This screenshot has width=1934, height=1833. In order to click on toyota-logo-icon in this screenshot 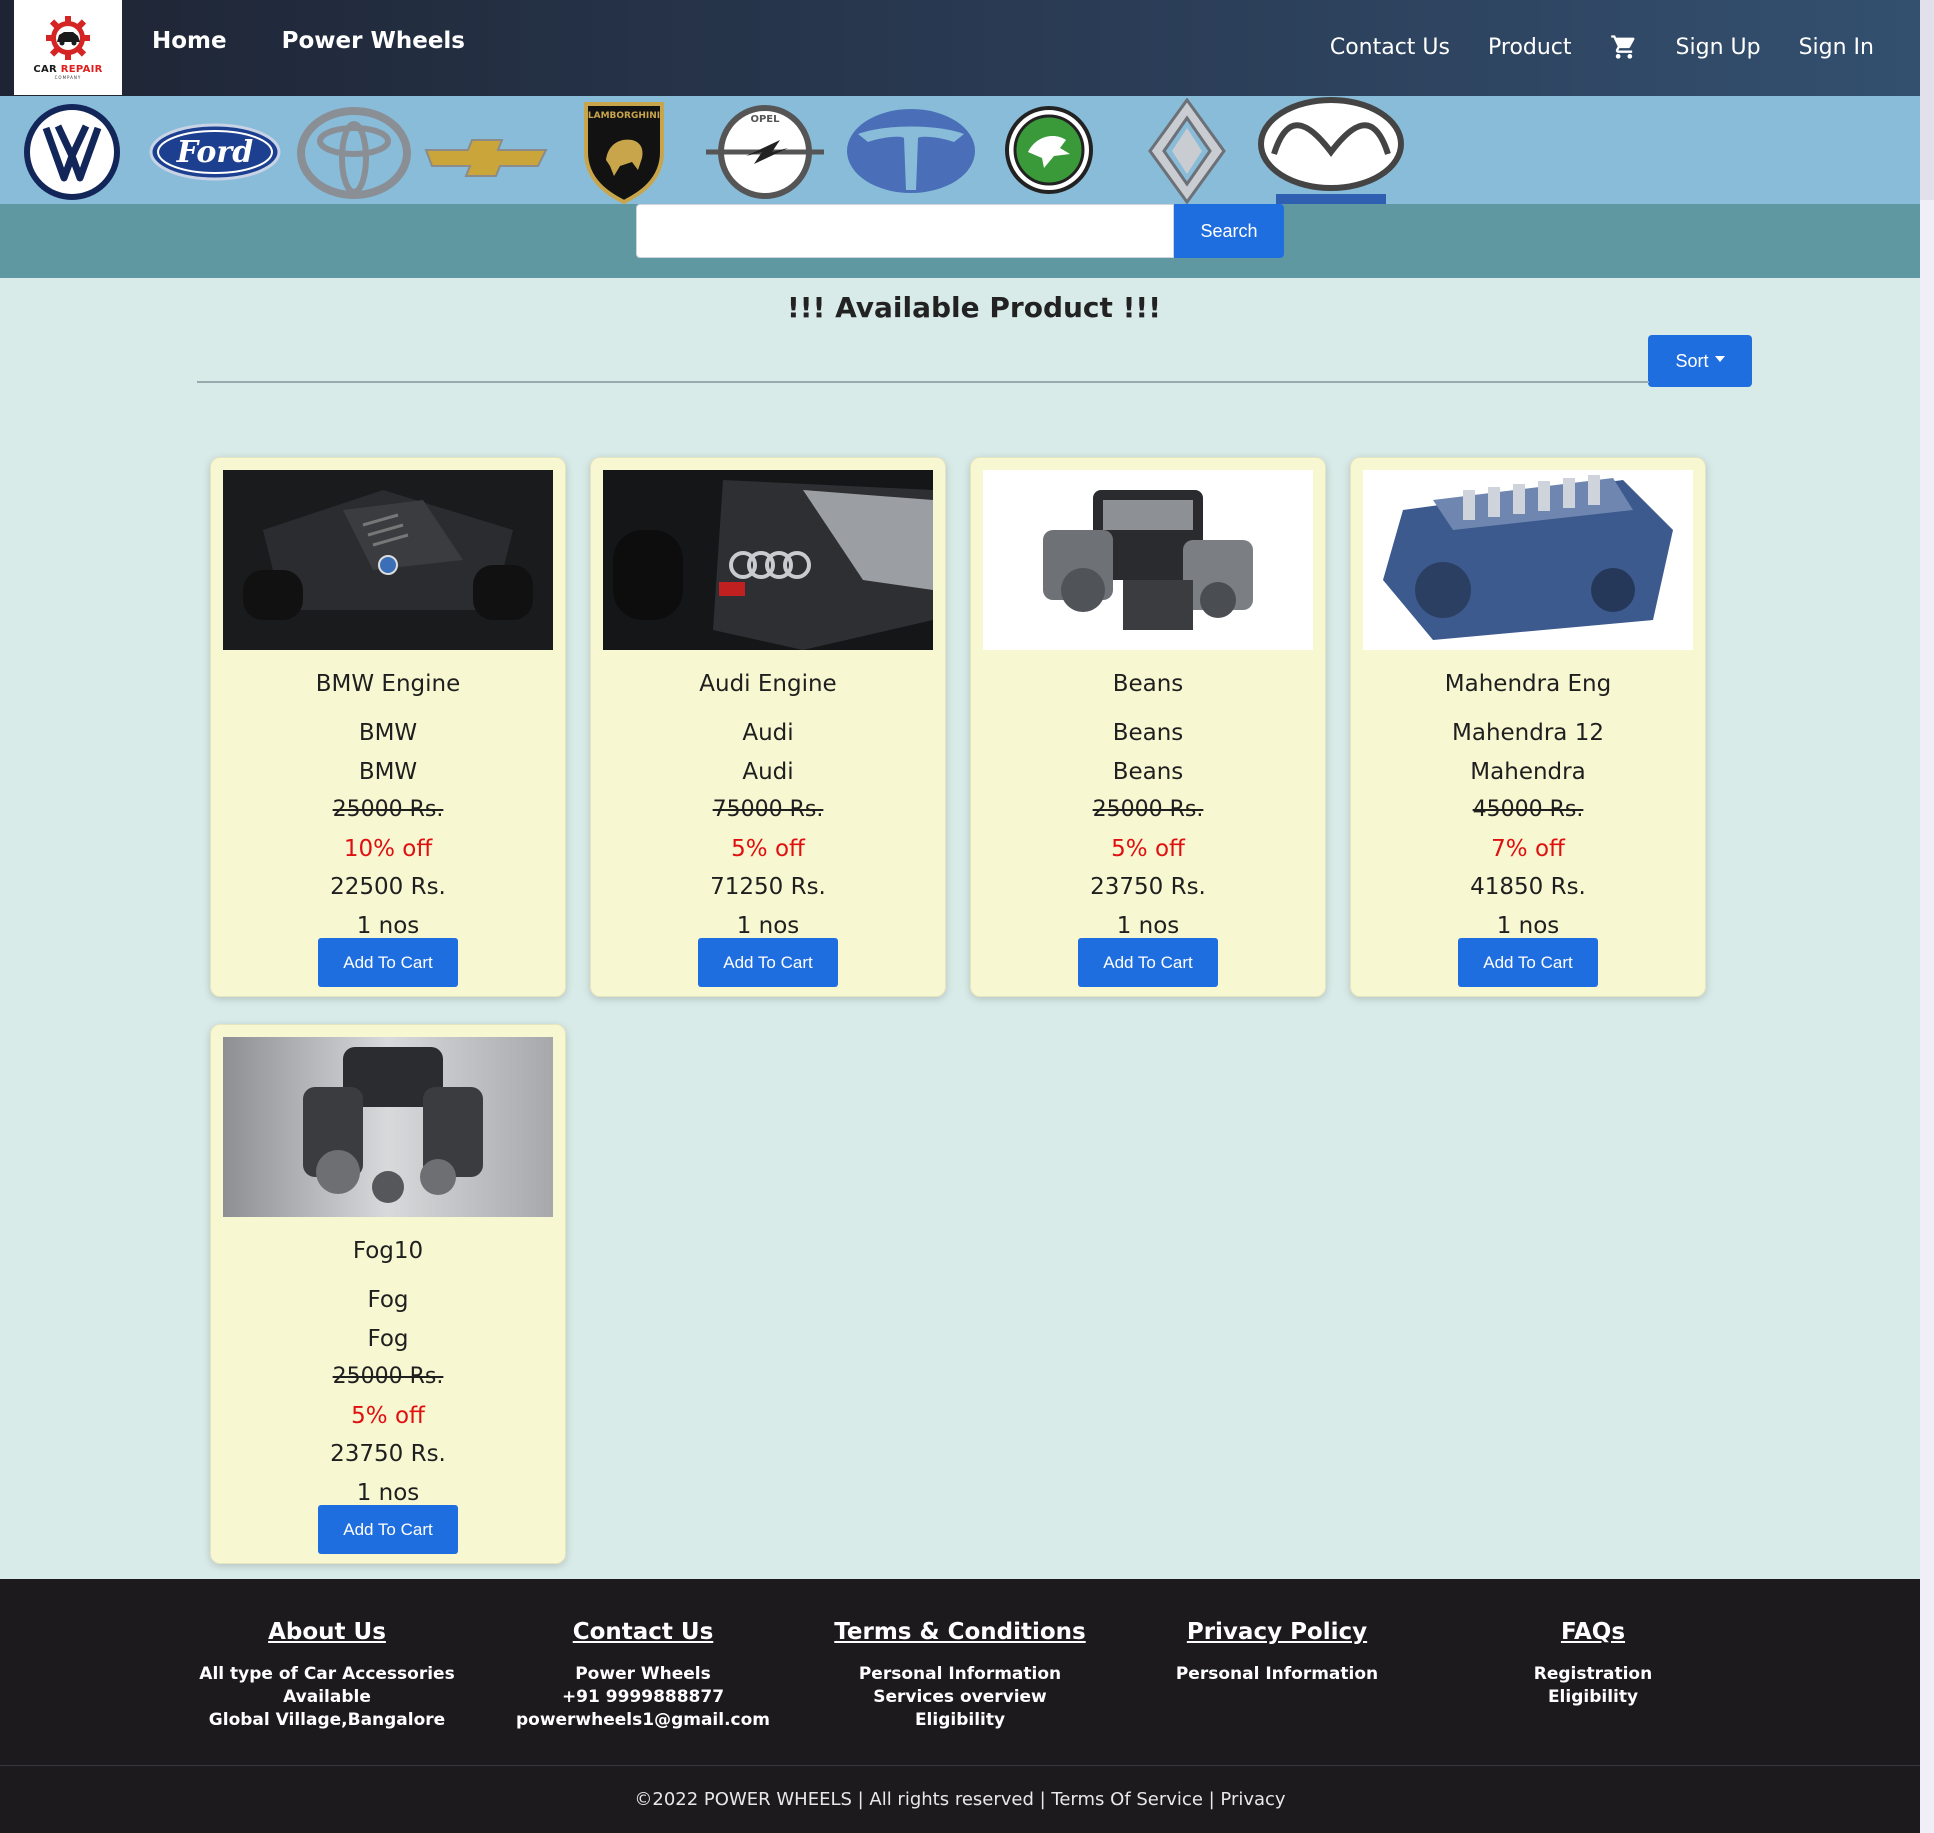, I will do `click(354, 153)`.